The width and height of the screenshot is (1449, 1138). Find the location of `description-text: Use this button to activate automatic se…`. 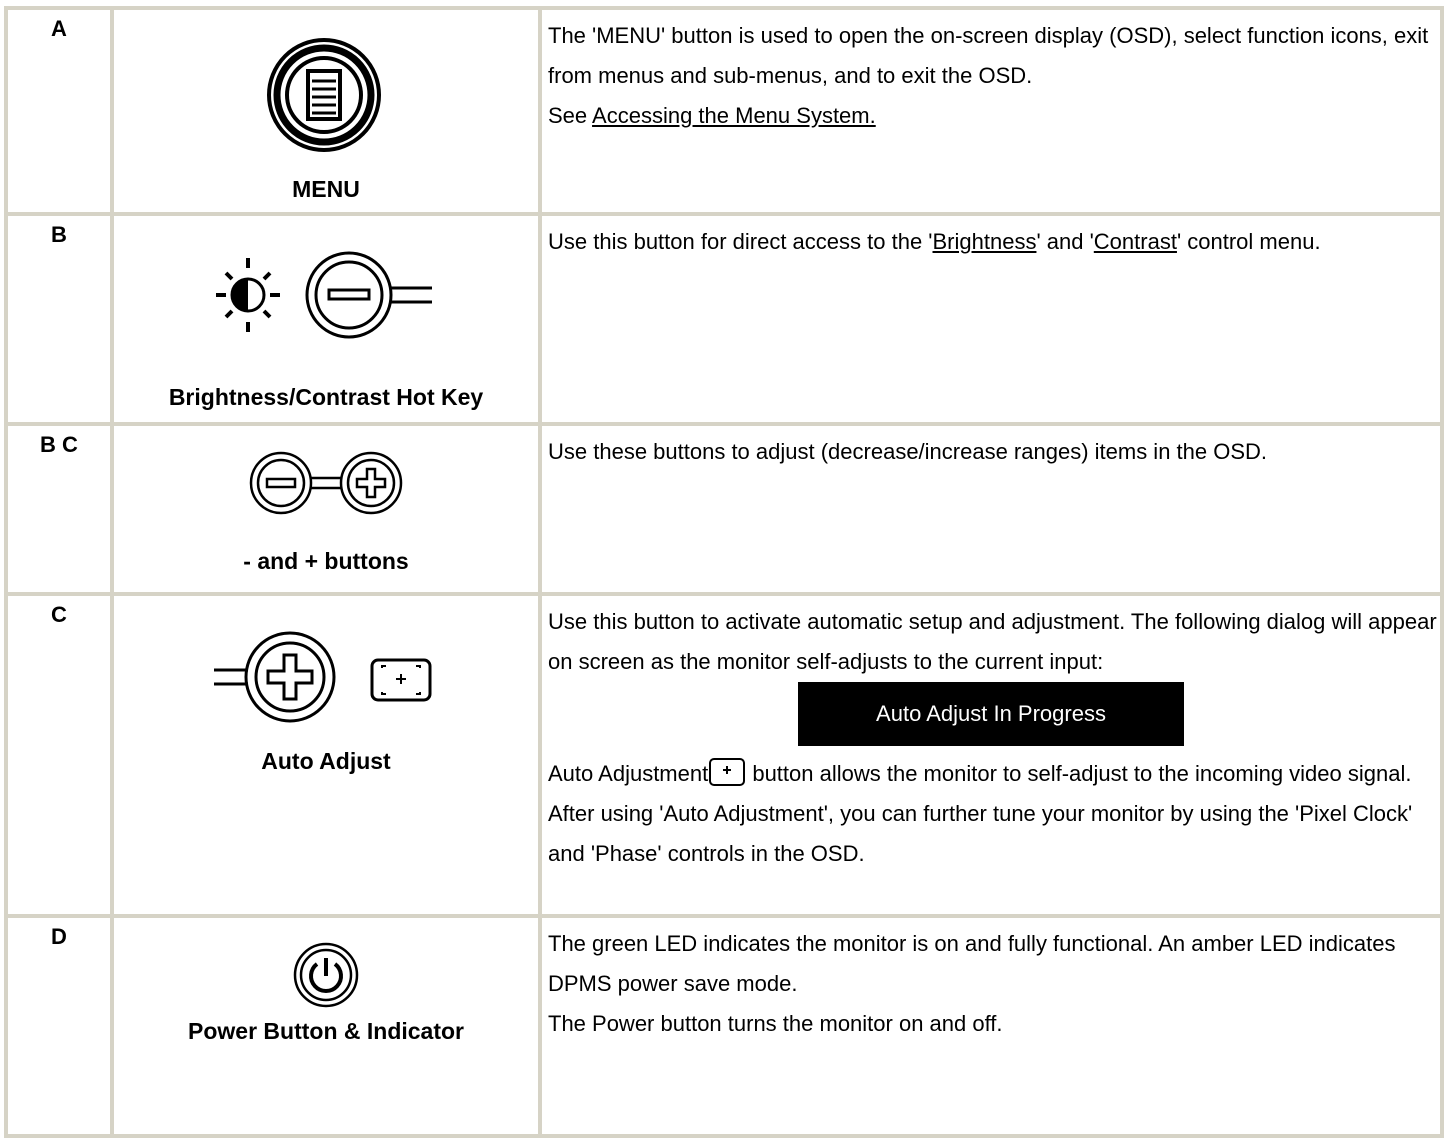

description-text: Use this button to activate automatic se… is located at coordinates (992, 641).